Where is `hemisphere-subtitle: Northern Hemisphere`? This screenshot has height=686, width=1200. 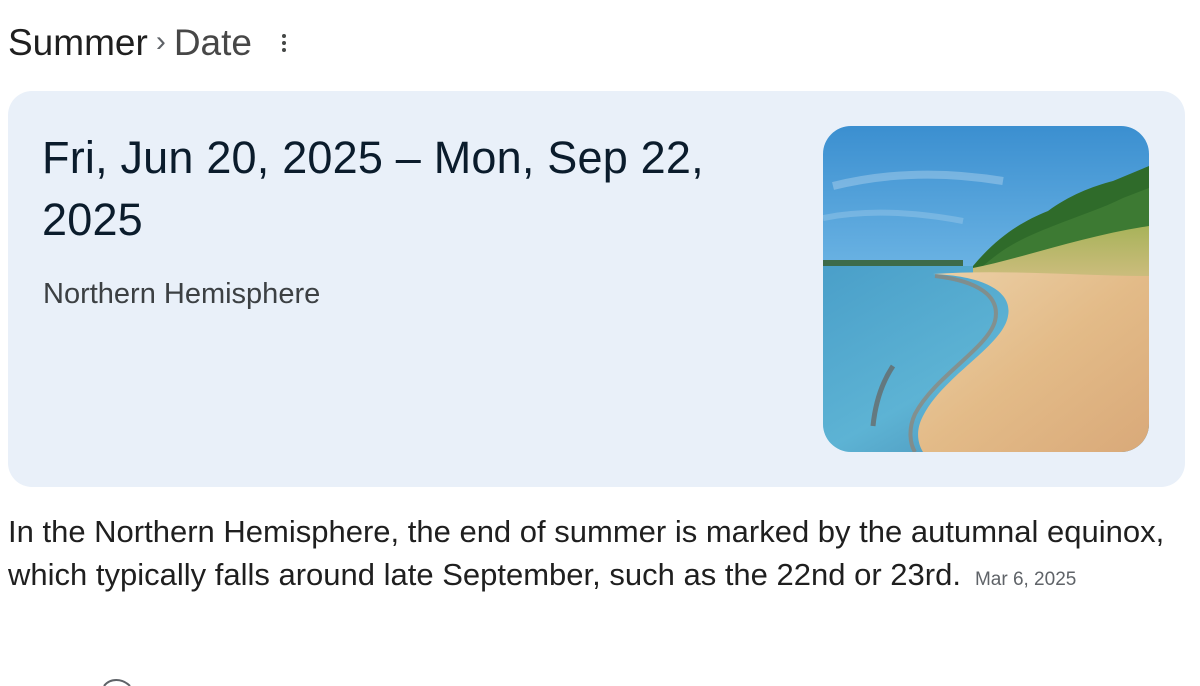 hemisphere-subtitle: Northern Hemisphere is located at coordinates (182, 294).